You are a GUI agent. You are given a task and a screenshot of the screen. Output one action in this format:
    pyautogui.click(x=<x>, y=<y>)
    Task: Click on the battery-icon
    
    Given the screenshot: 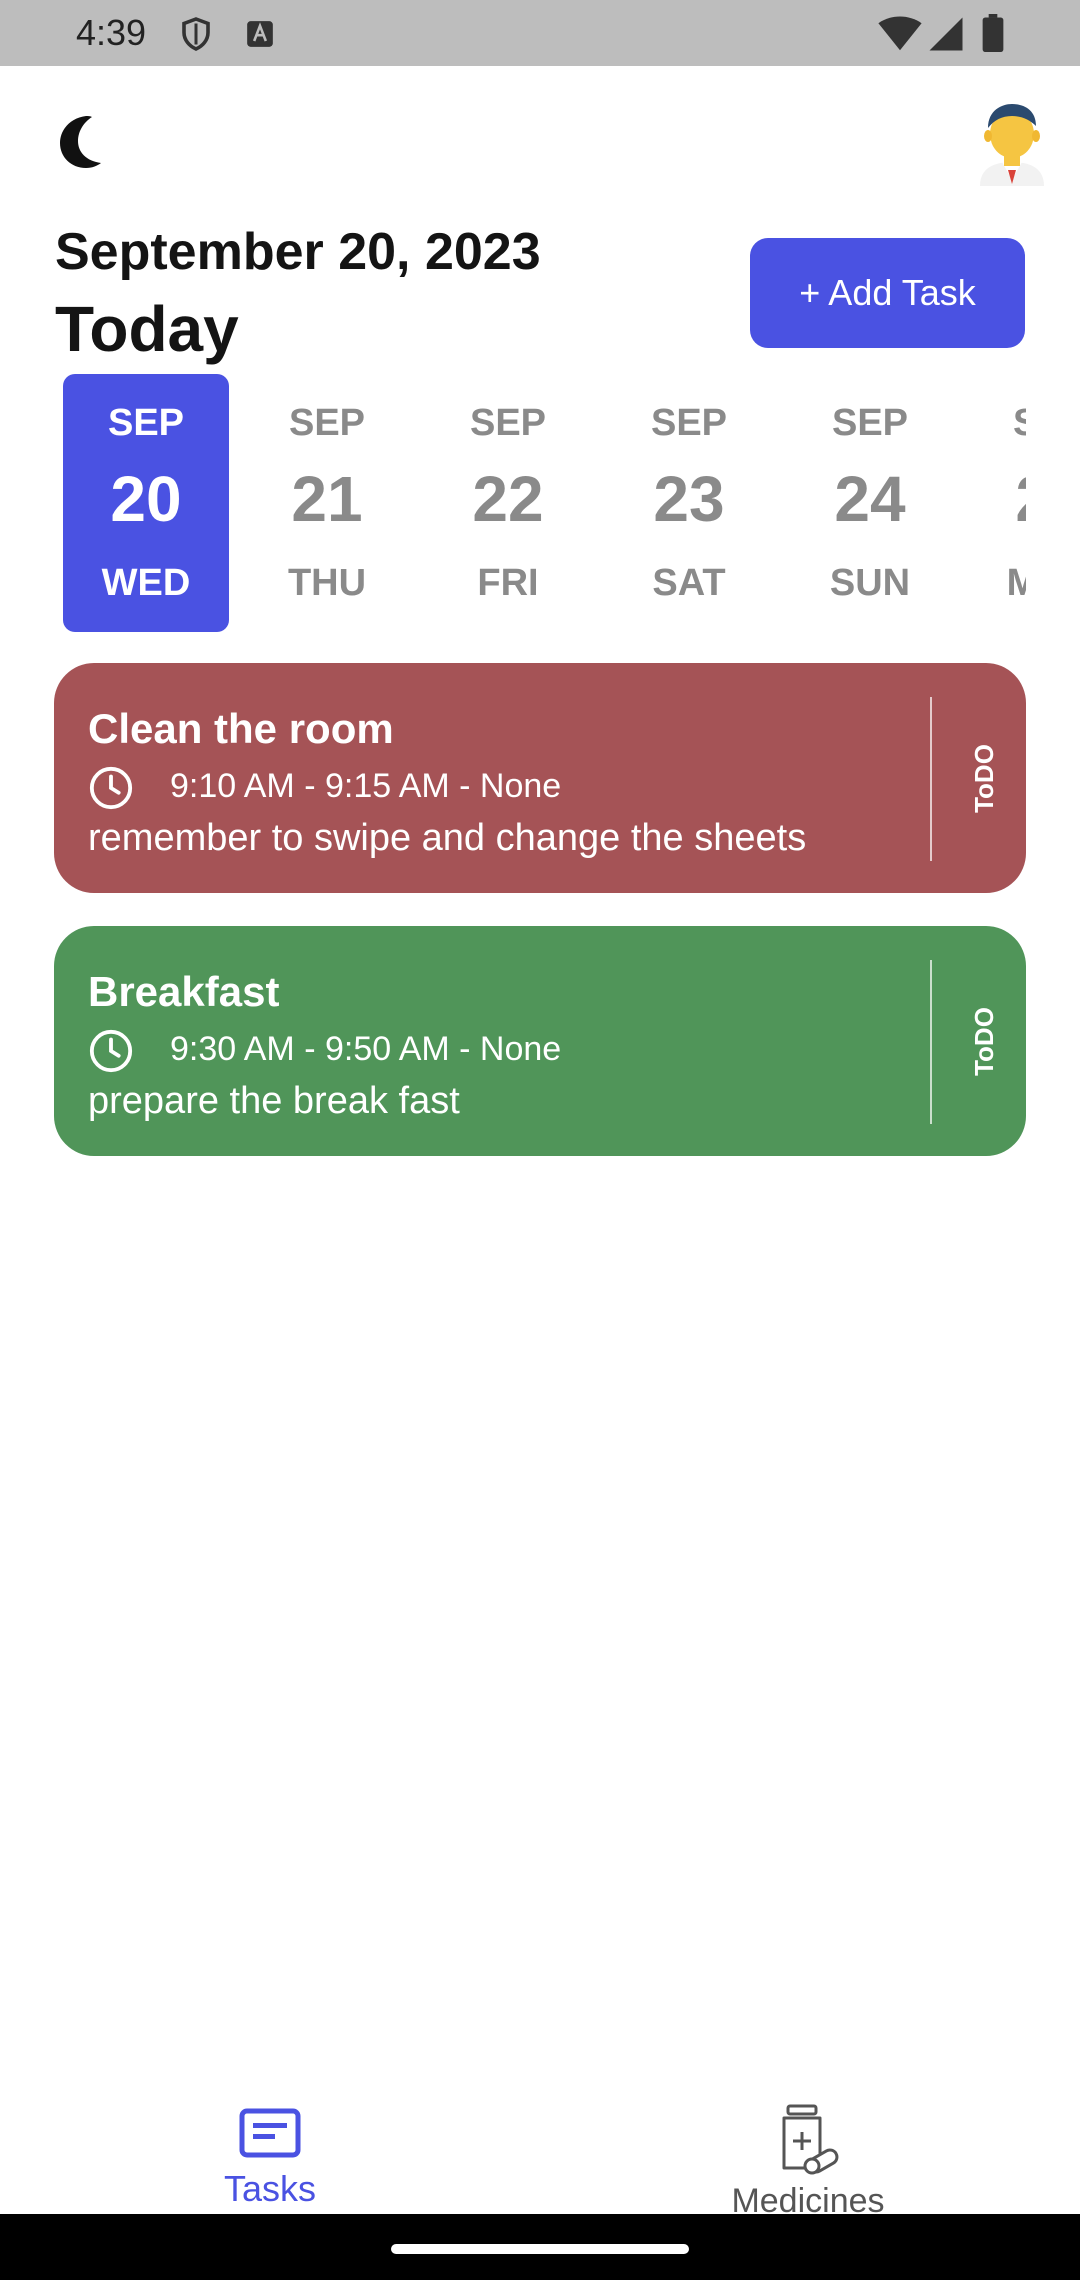 What is the action you would take?
    pyautogui.click(x=993, y=33)
    